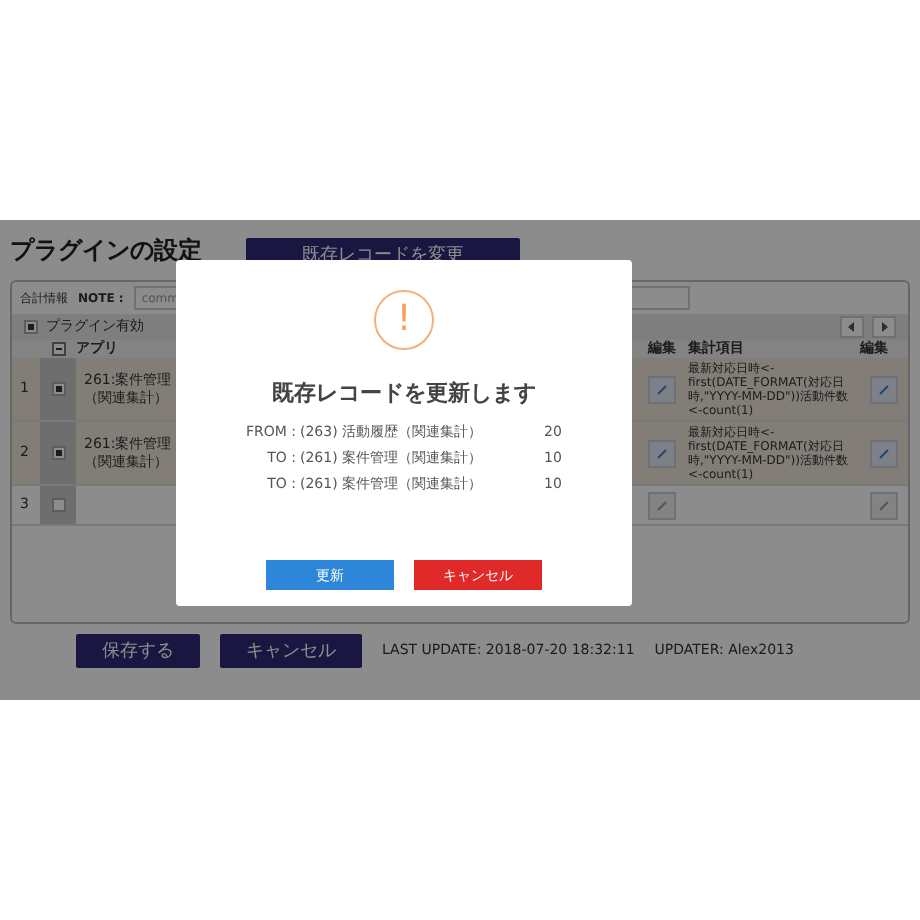 The width and height of the screenshot is (920, 920). Describe the element at coordinates (58, 349) in the screenshot. I see `select-all-checkbox` at that location.